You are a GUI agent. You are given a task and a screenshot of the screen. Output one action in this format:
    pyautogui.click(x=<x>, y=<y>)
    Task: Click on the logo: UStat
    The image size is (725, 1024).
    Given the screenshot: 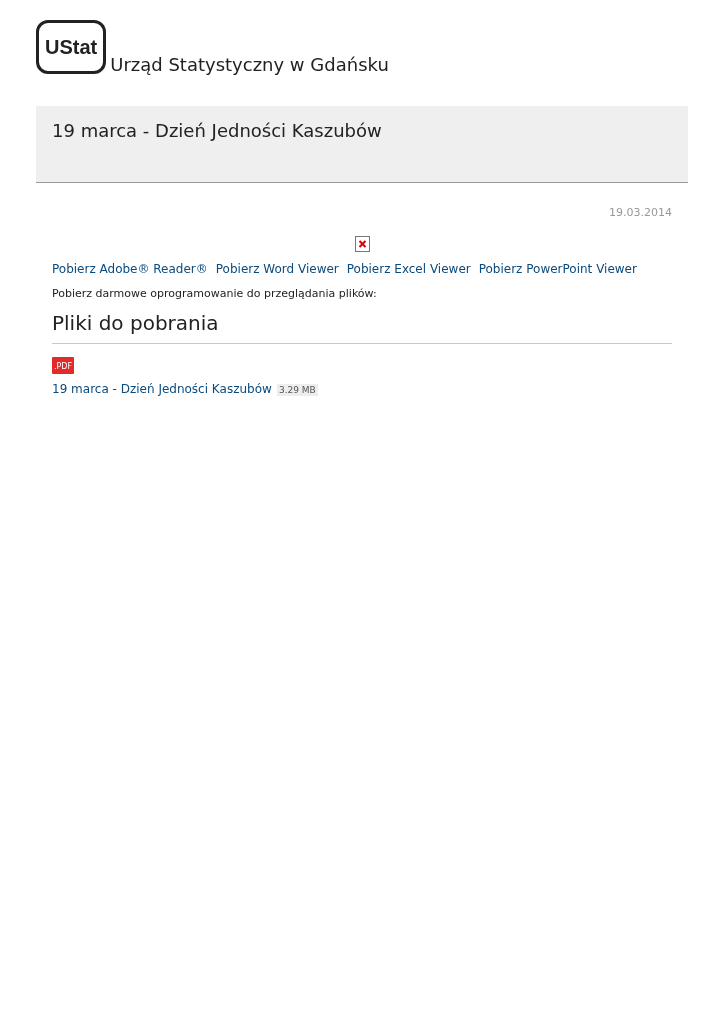 What is the action you would take?
    pyautogui.click(x=71, y=47)
    